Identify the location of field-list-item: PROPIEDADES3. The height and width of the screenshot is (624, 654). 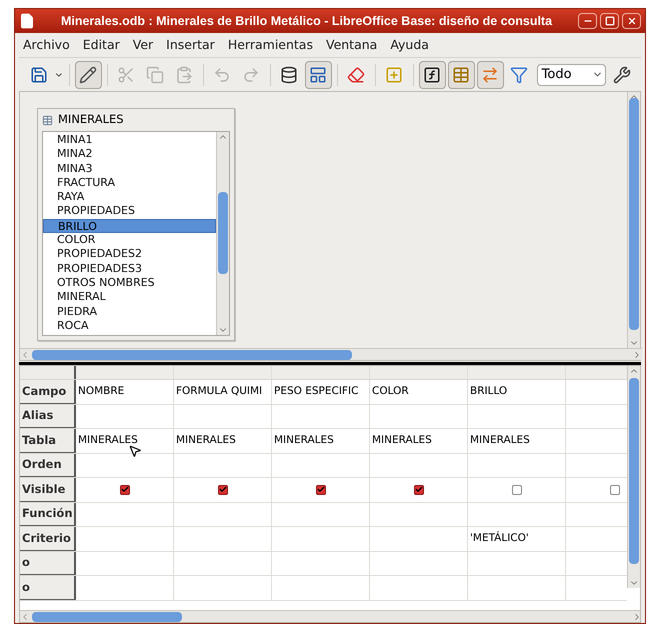
(129, 269).